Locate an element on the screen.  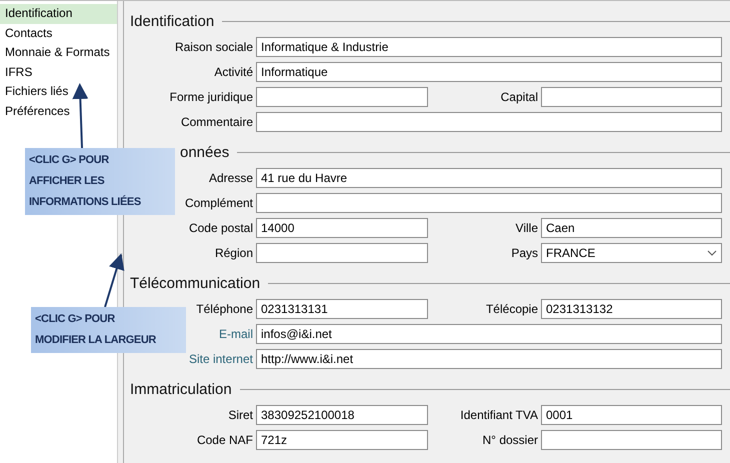
field-label: Code postal is located at coordinates (220, 227).